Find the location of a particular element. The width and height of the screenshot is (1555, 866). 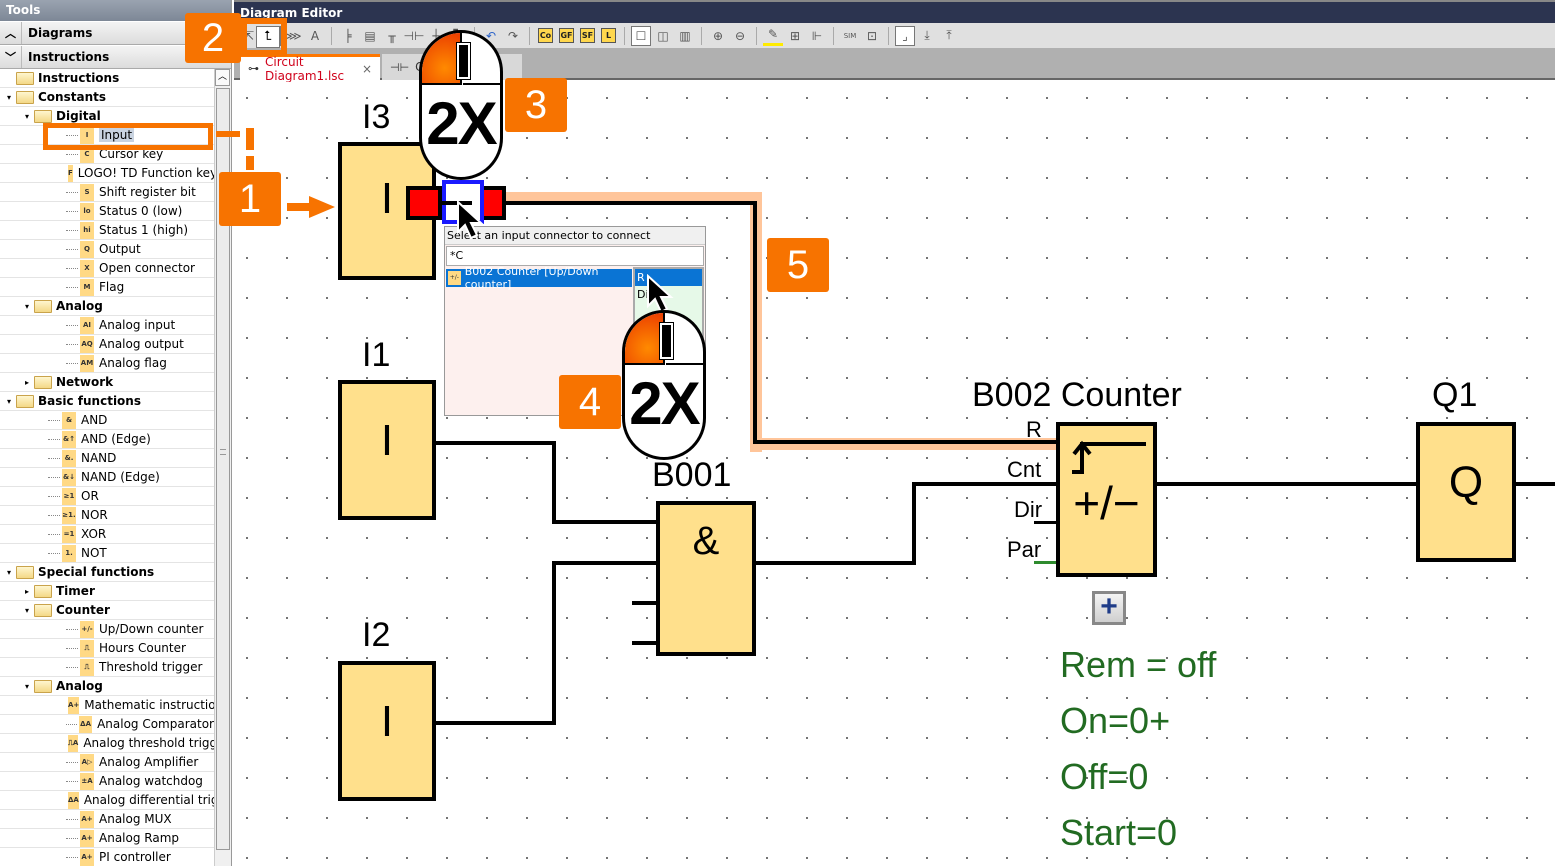

tree-item: AI Analog input is located at coordinates (107, 325).